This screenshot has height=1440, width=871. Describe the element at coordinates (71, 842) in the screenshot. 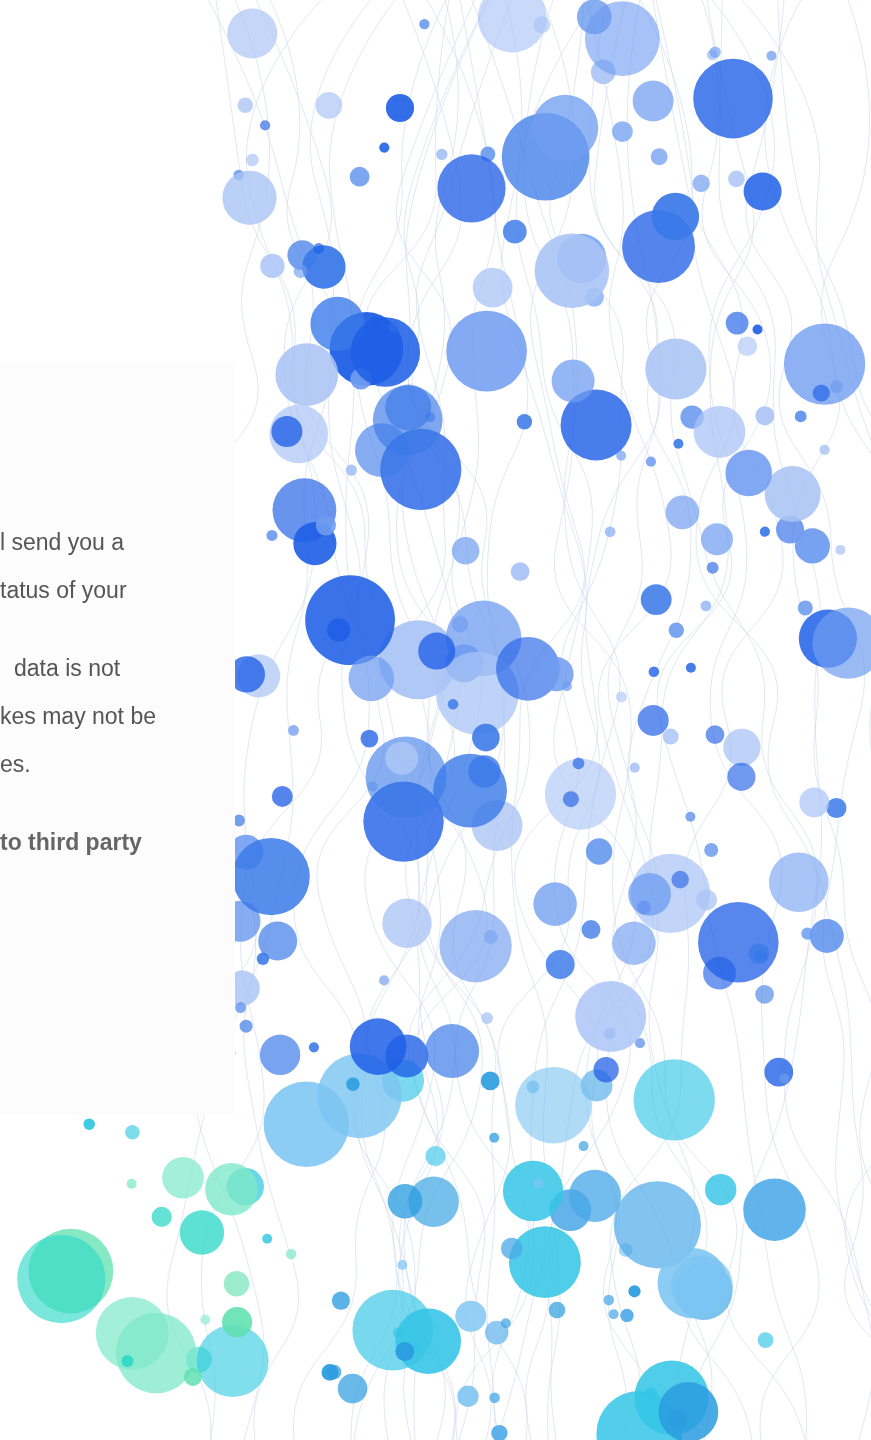

I see `text-line: to third party` at that location.